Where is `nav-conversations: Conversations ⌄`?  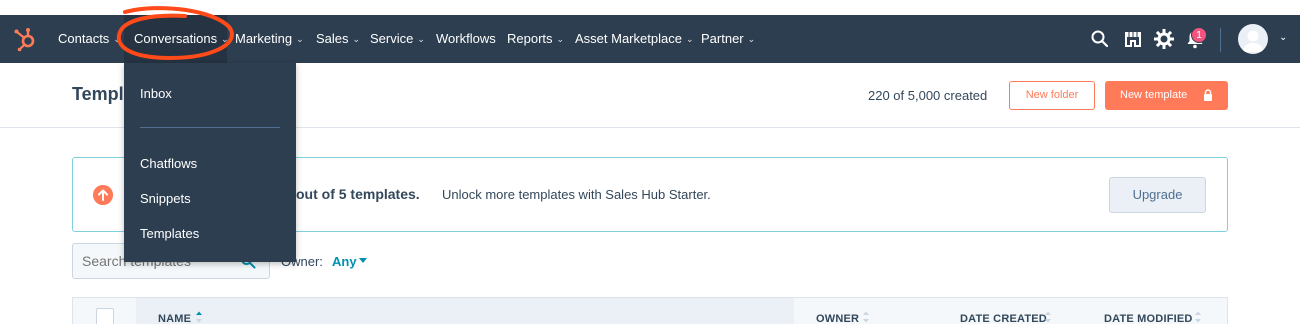 nav-conversations: Conversations ⌄ is located at coordinates (176, 39).